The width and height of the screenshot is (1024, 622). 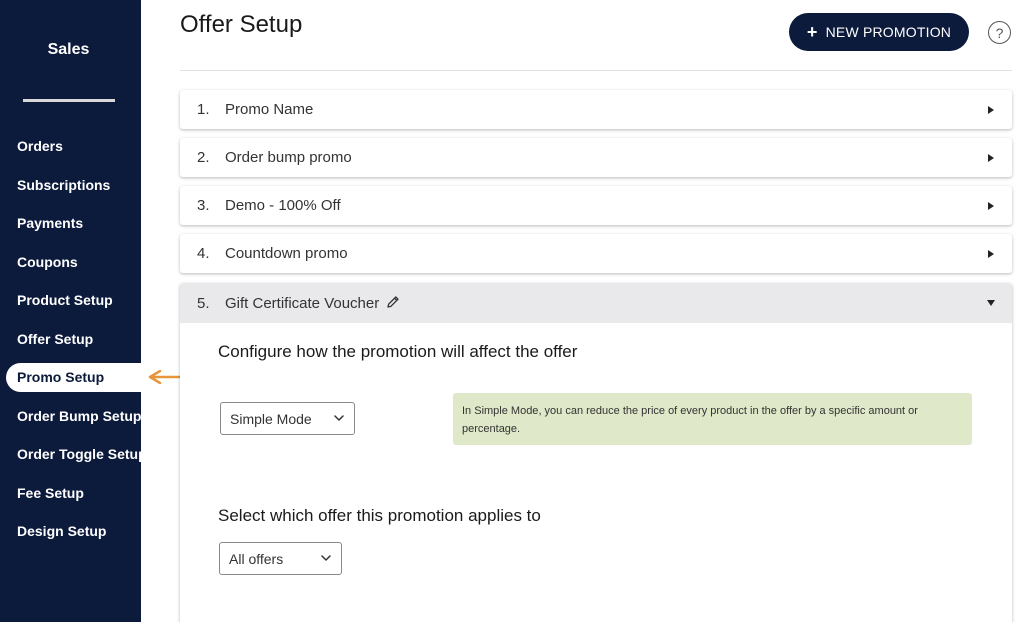 I want to click on mode-select: Simple Mode, so click(x=287, y=418).